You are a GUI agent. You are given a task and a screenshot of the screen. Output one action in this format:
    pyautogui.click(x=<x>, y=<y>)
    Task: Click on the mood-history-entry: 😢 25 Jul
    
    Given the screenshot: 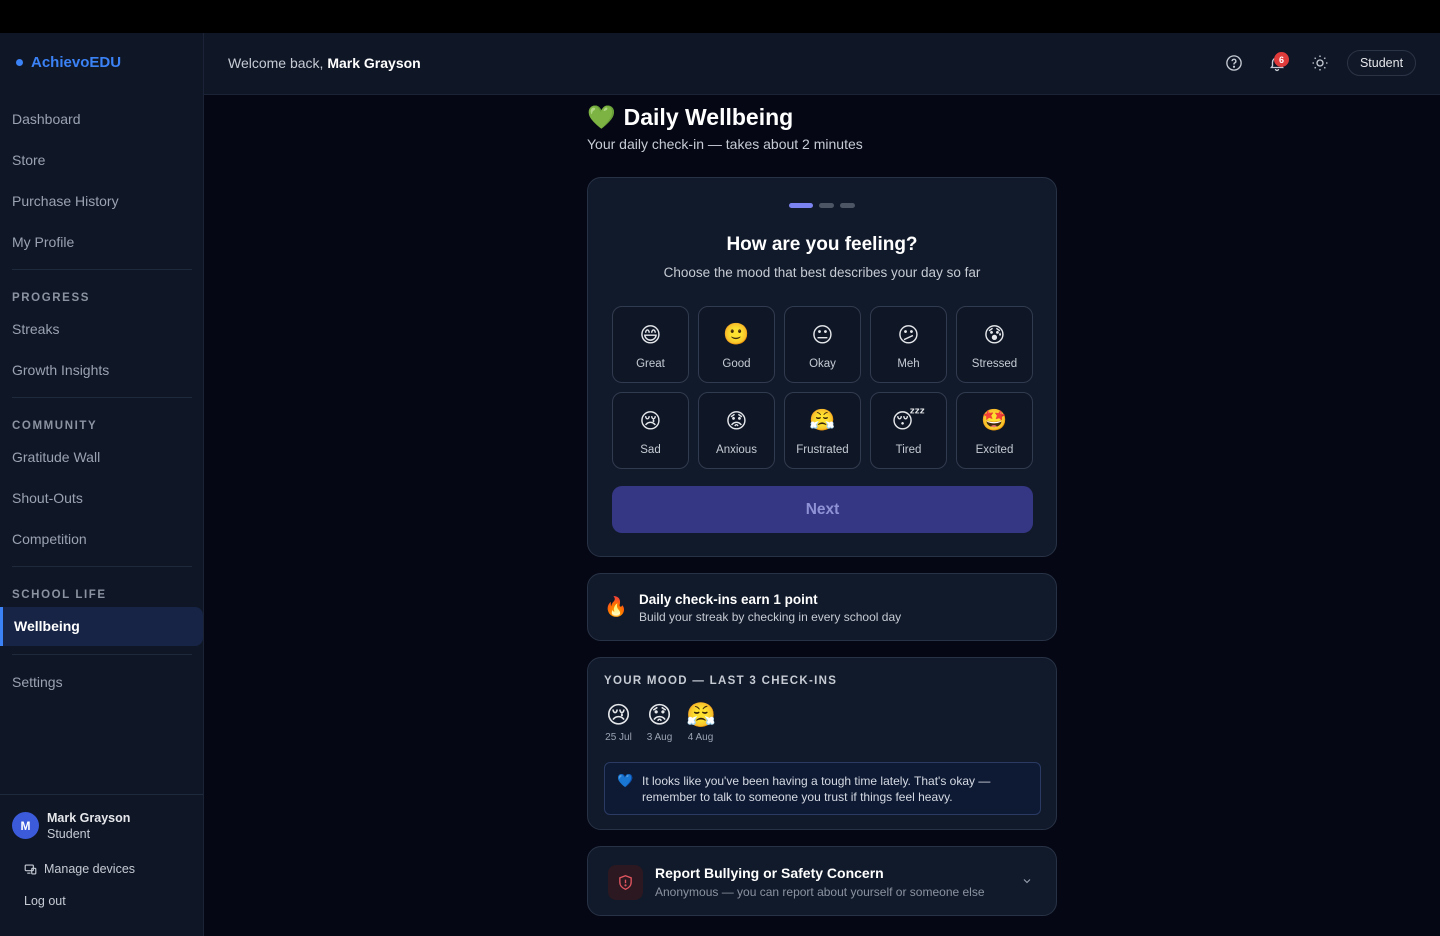 What is the action you would take?
    pyautogui.click(x=618, y=721)
    